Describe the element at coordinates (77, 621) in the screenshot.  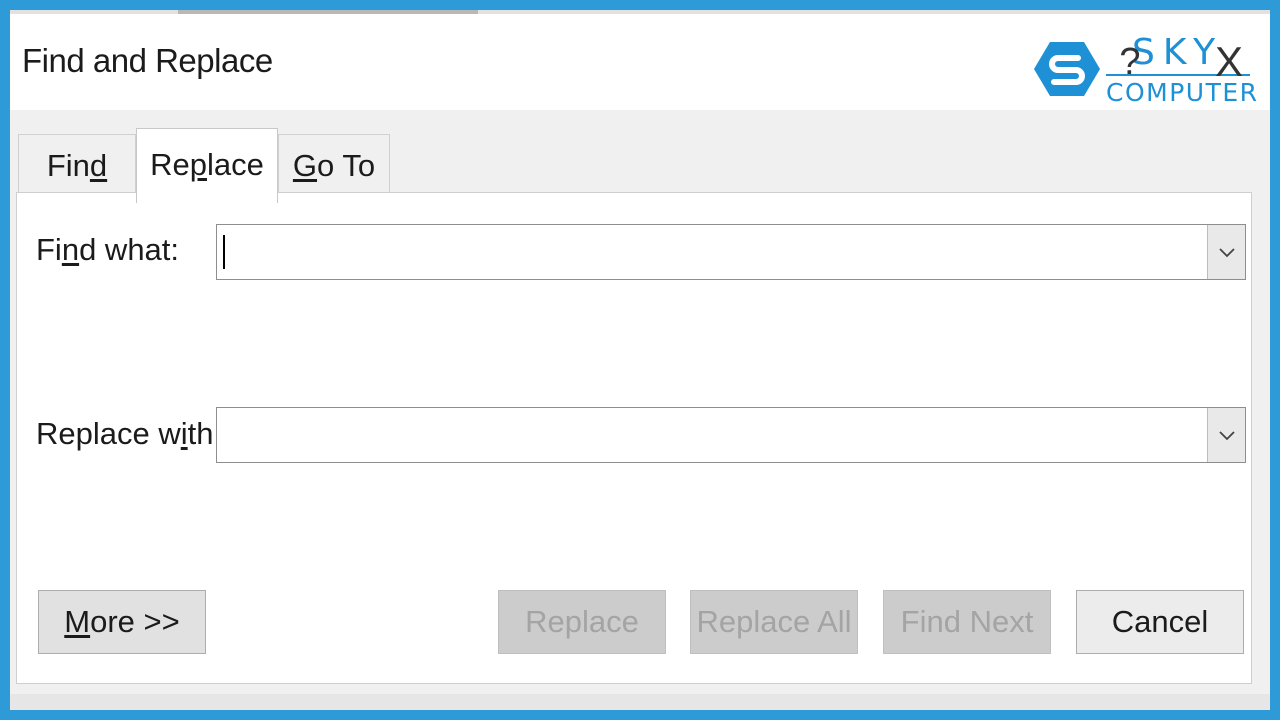
I see `more-button-accel: M` at that location.